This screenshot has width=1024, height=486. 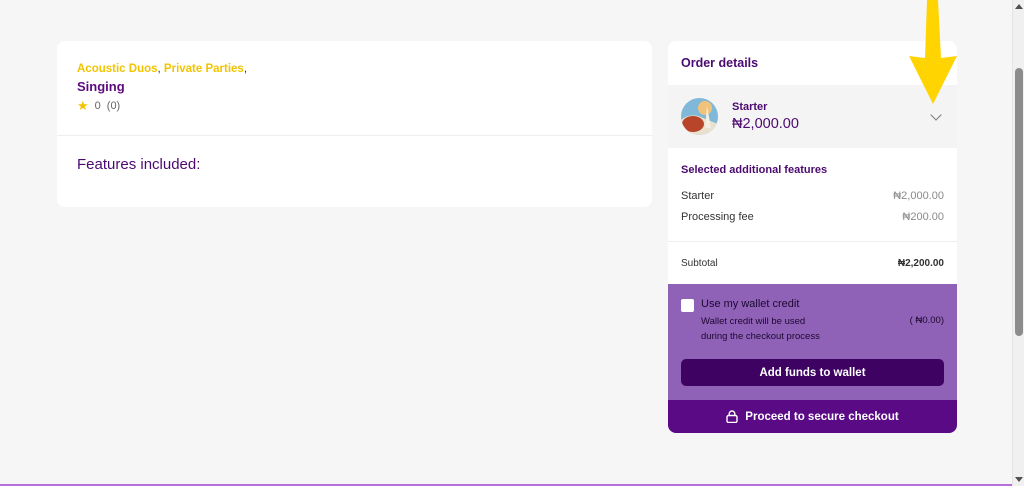 I want to click on line-item: Starter ₦2,000.00, so click(x=812, y=196).